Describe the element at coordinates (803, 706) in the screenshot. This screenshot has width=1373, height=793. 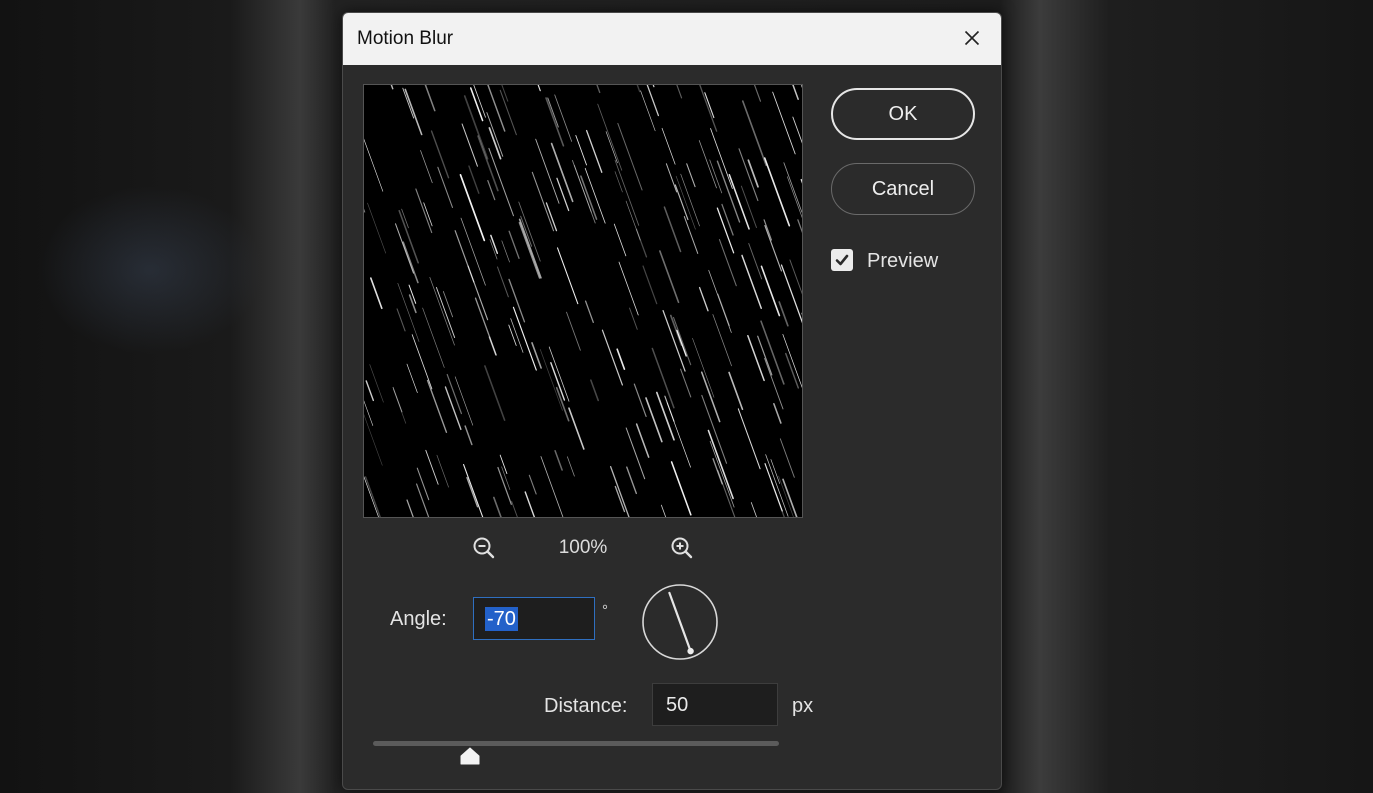
I see `distance-unit: px` at that location.